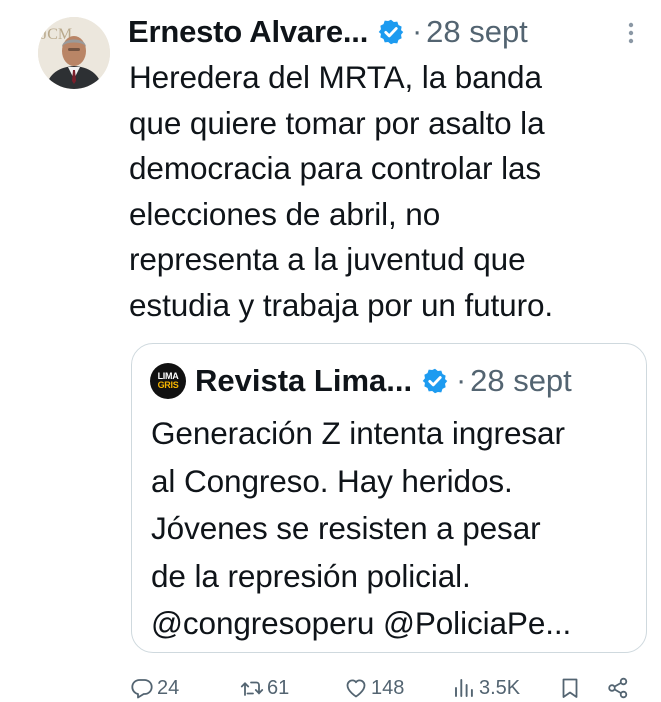 This screenshot has width=661, height=702. I want to click on tweet-date: 28 sept, so click(477, 32).